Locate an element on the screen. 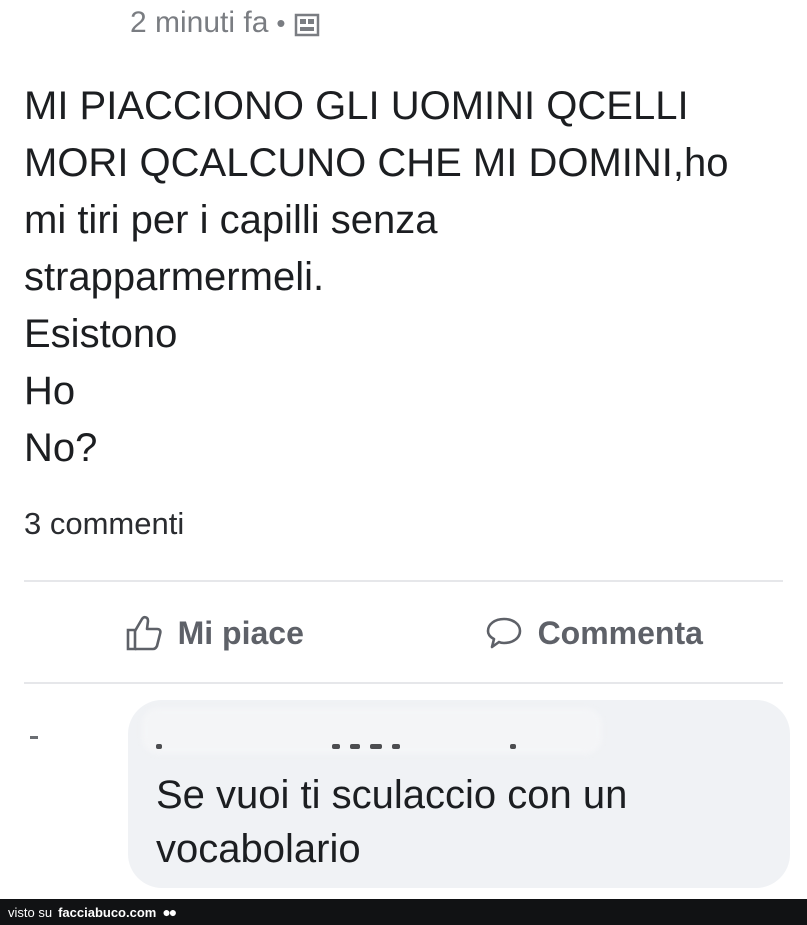 The width and height of the screenshot is (807, 925). footer-prefix: visto su is located at coordinates (30, 912).